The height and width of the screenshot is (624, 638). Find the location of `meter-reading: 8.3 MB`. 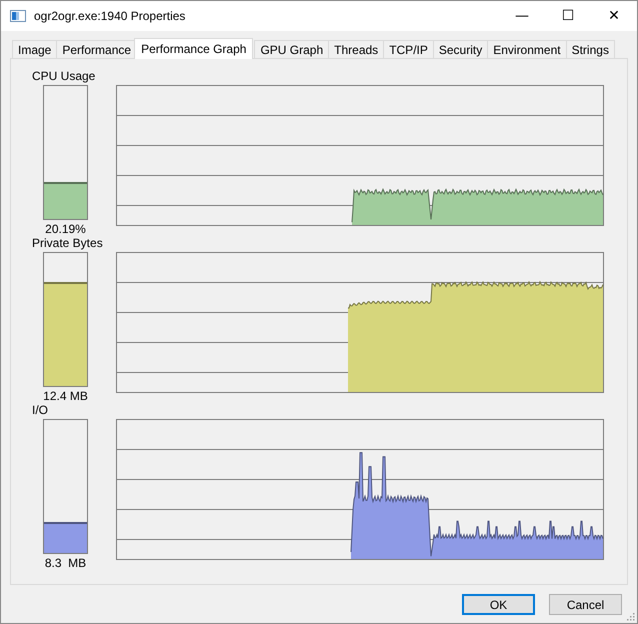

meter-reading: 8.3 MB is located at coordinates (65, 563).